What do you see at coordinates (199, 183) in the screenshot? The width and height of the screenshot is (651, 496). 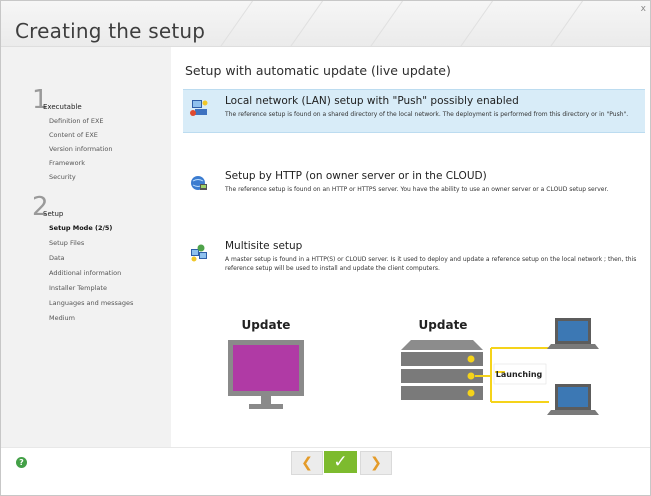 I see `http-setup-icon` at bounding box center [199, 183].